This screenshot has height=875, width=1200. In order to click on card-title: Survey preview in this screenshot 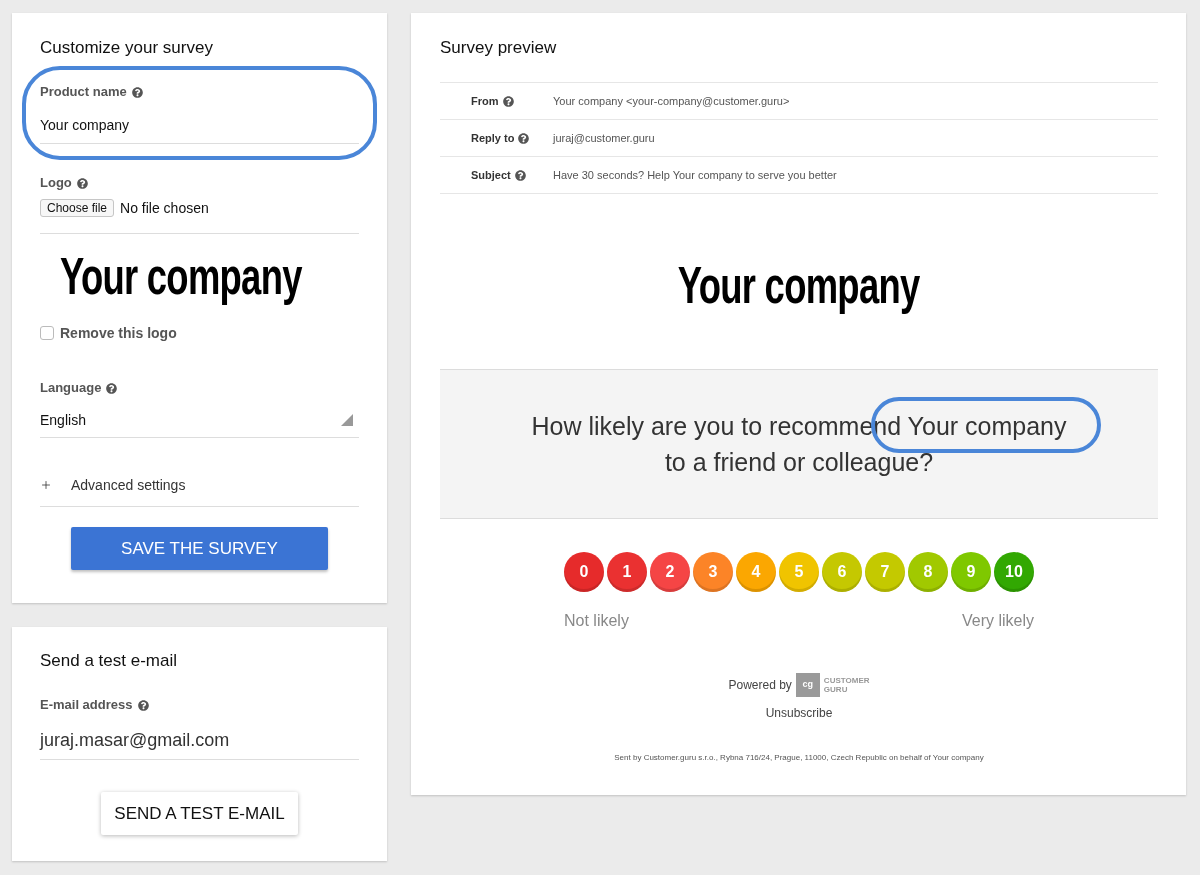, I will do `click(499, 48)`.